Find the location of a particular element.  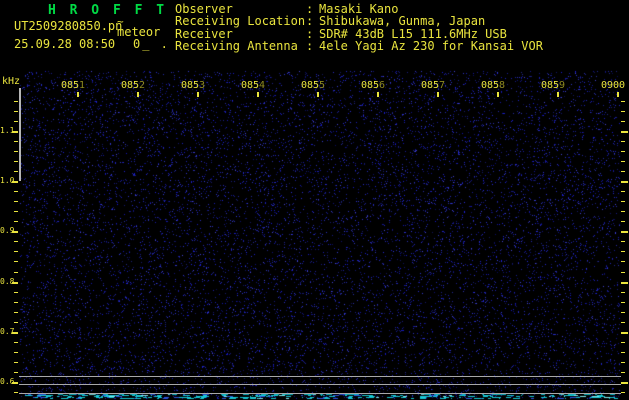

time-tick-label: 0853 is located at coordinates (193, 85).